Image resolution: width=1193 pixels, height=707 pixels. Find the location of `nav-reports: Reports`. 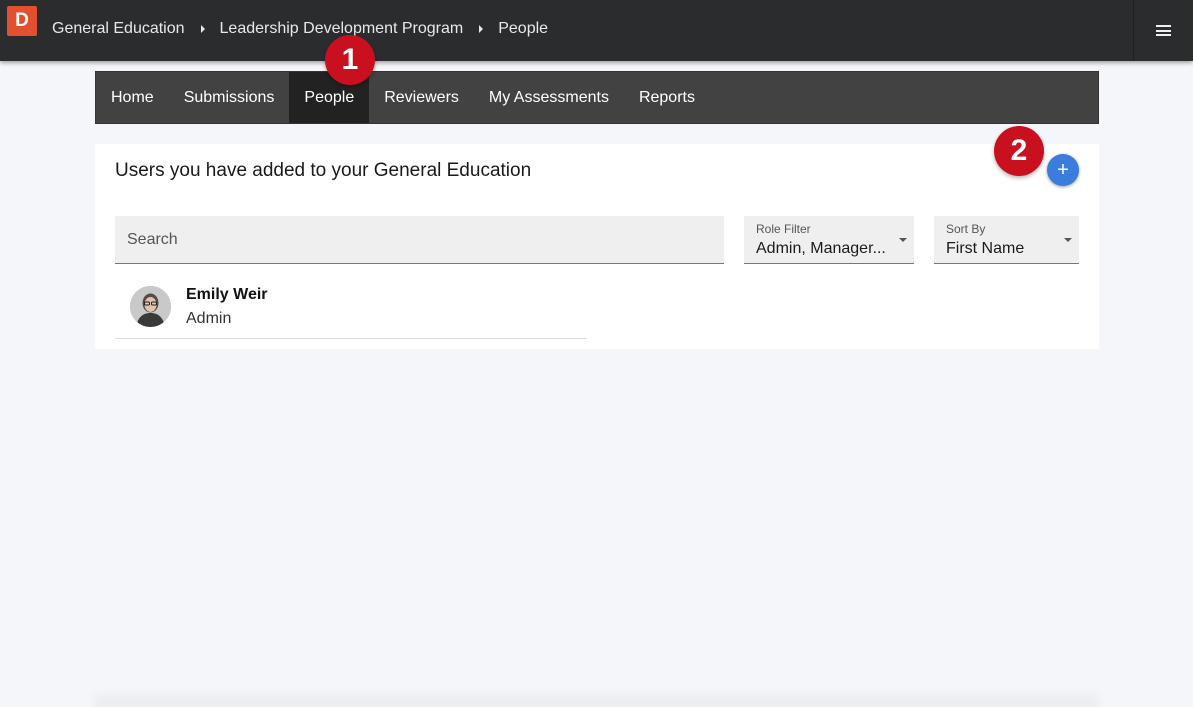

nav-reports: Reports is located at coordinates (667, 97).